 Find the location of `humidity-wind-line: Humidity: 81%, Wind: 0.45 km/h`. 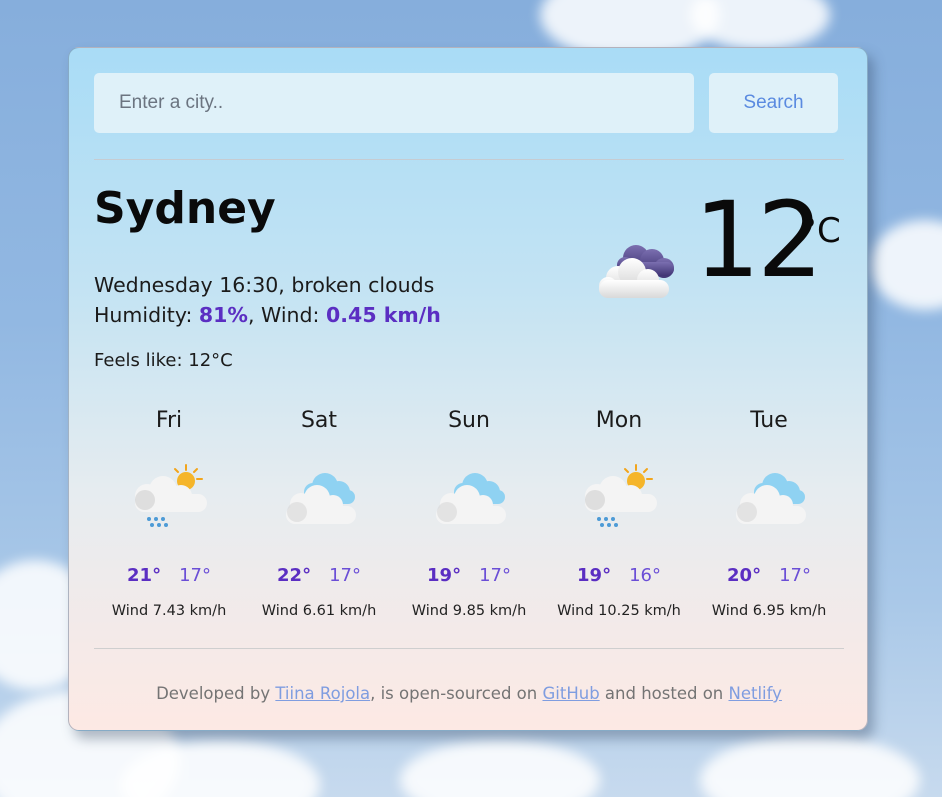

humidity-wind-line: Humidity: 81%, Wind: 0.45 km/h is located at coordinates (267, 315).